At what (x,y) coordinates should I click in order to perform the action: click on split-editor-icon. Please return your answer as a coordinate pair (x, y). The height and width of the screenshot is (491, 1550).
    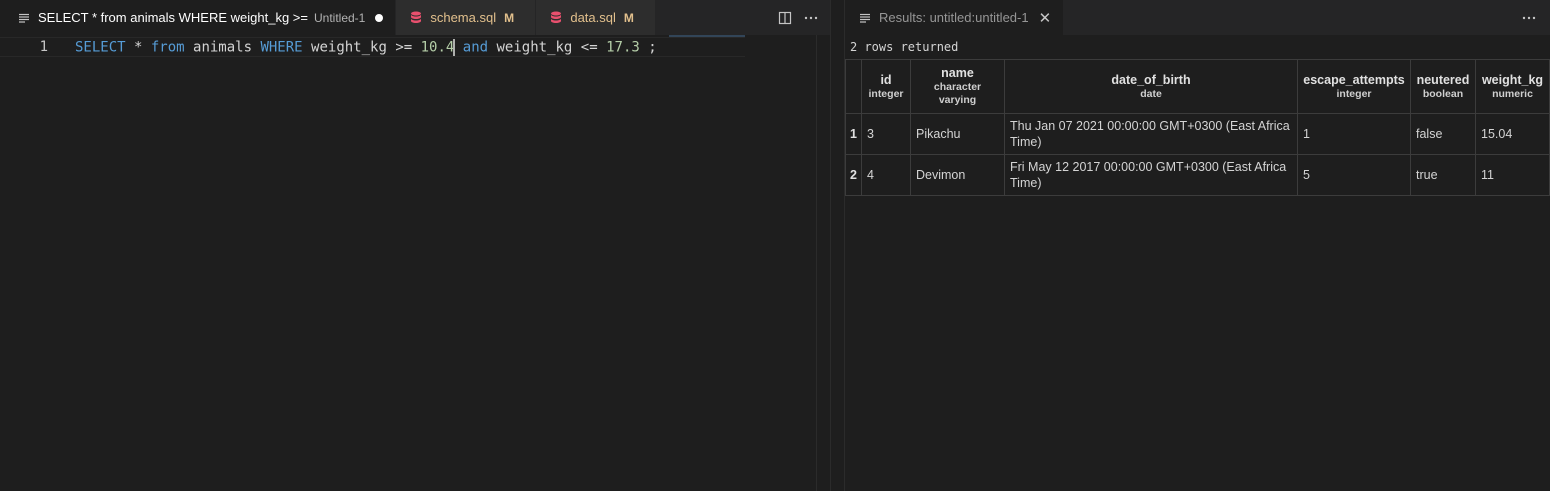
    Looking at the image, I should click on (785, 18).